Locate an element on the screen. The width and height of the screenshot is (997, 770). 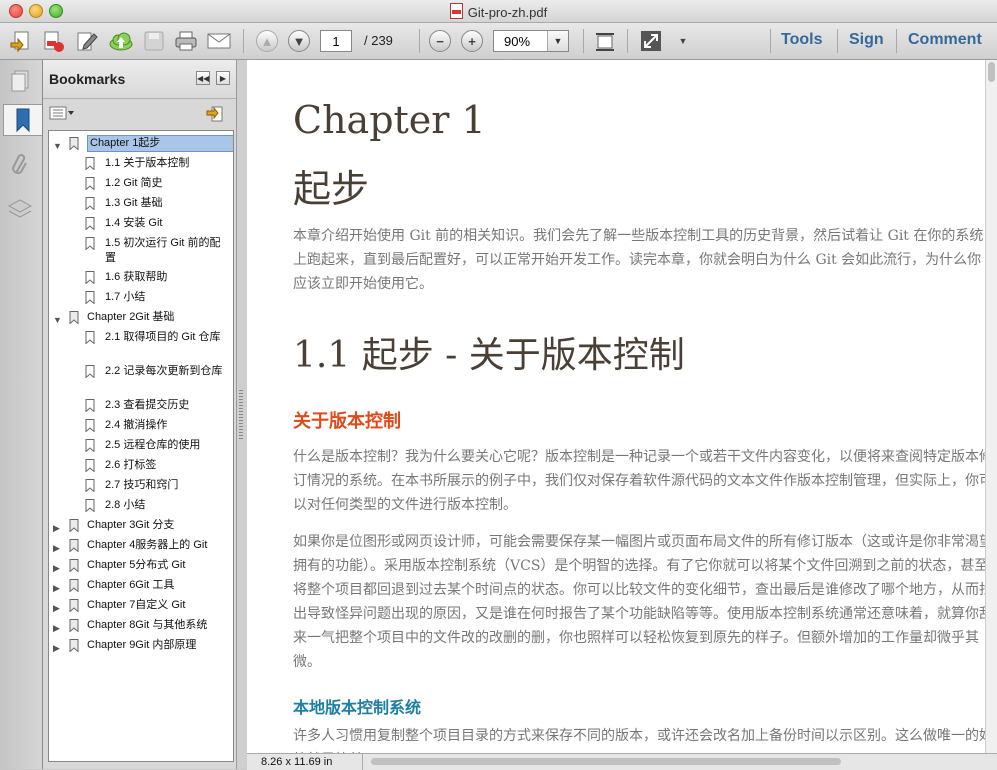
sign-link: Sign is located at coordinates (866, 40).